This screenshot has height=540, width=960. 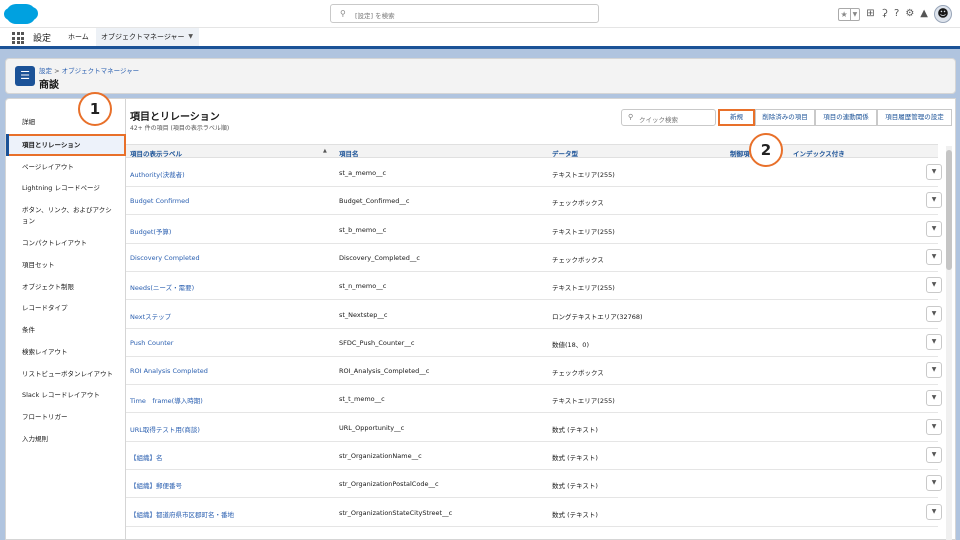 I want to click on deleted-fields-button: 削除済みの項目, so click(x=785, y=117).